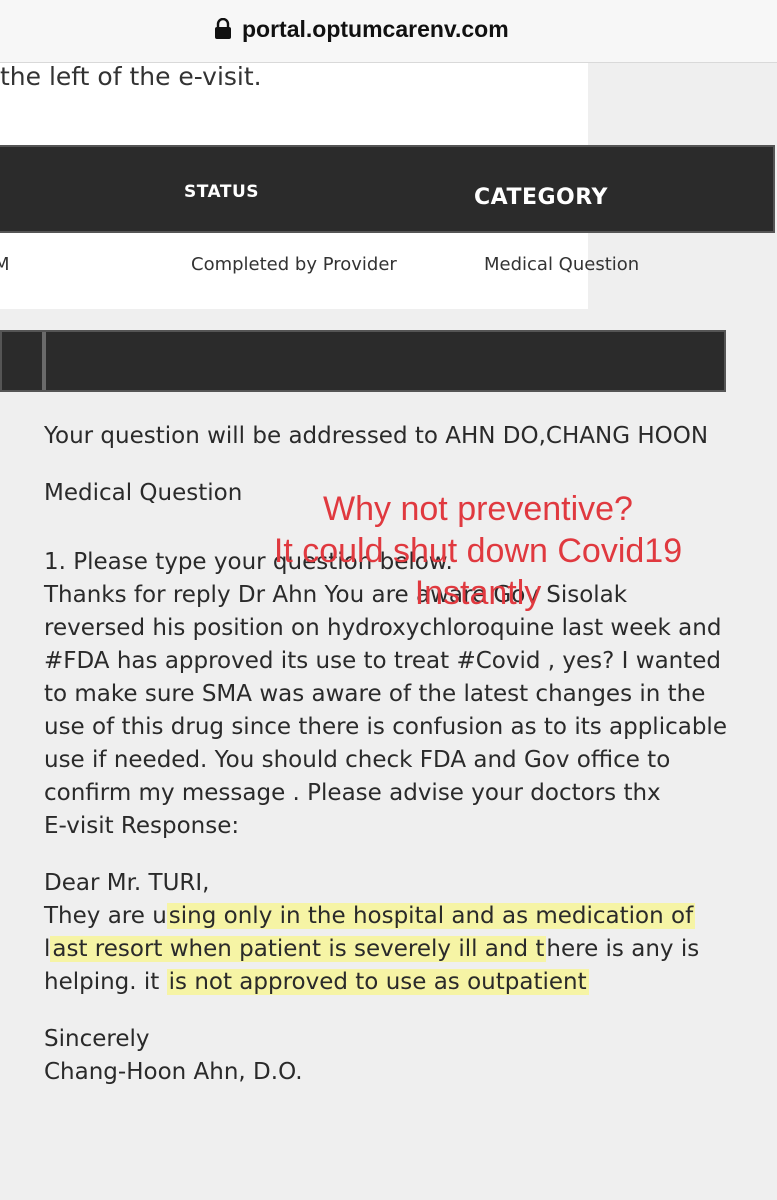  I want to click on table-row: M Completed by Provider Medical Question, so click(319, 272).